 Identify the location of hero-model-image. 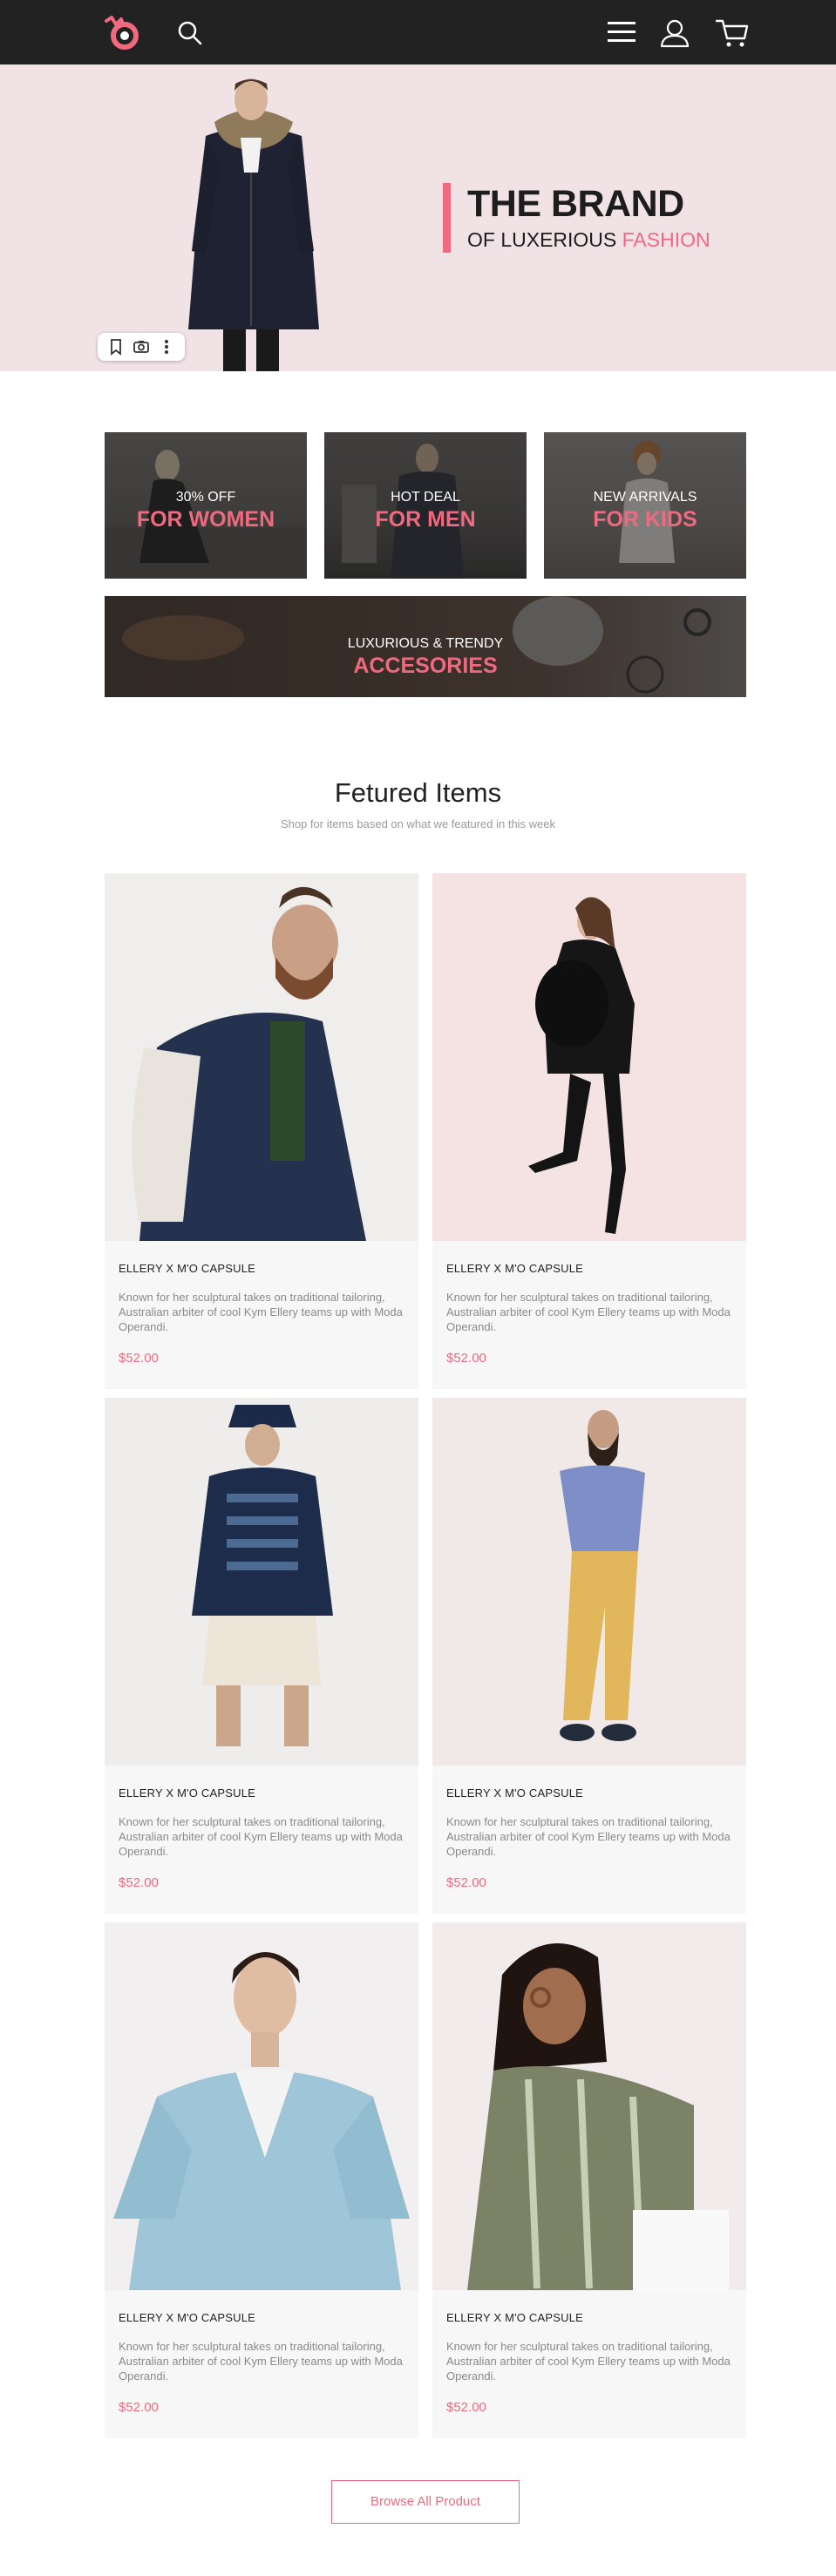
(254, 220).